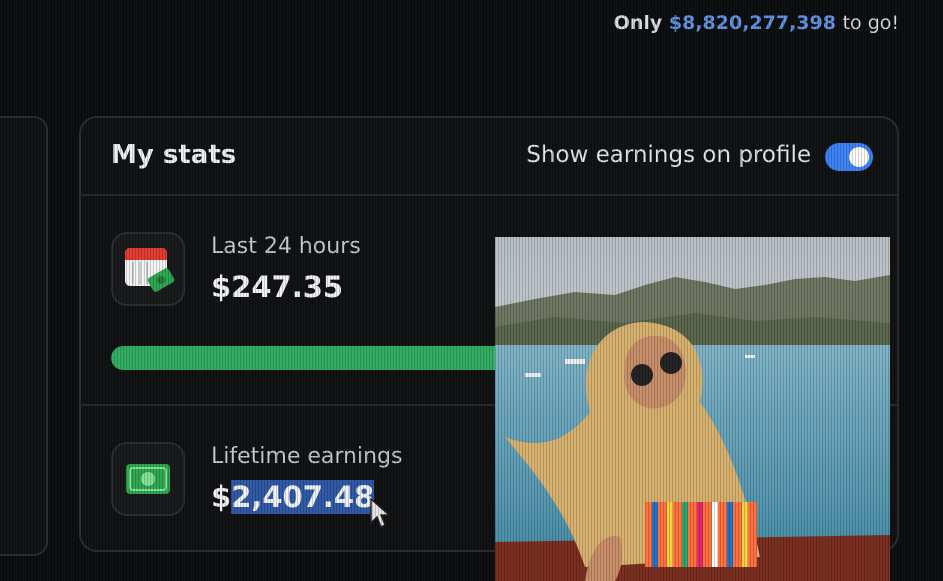 Image resolution: width=943 pixels, height=581 pixels. What do you see at coordinates (277, 287) in the screenshot?
I see `last-24-value: $247.35` at bounding box center [277, 287].